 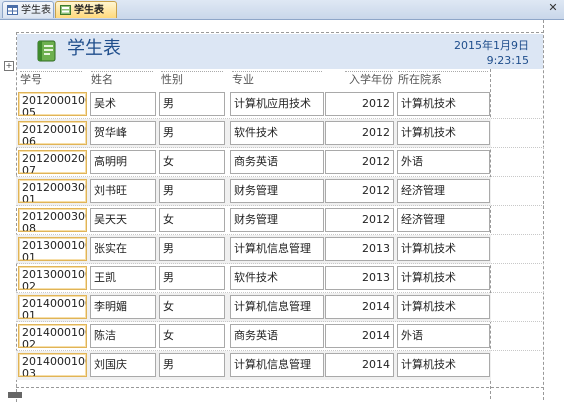 I want to click on id-line-2: 06, so click(x=29, y=140).